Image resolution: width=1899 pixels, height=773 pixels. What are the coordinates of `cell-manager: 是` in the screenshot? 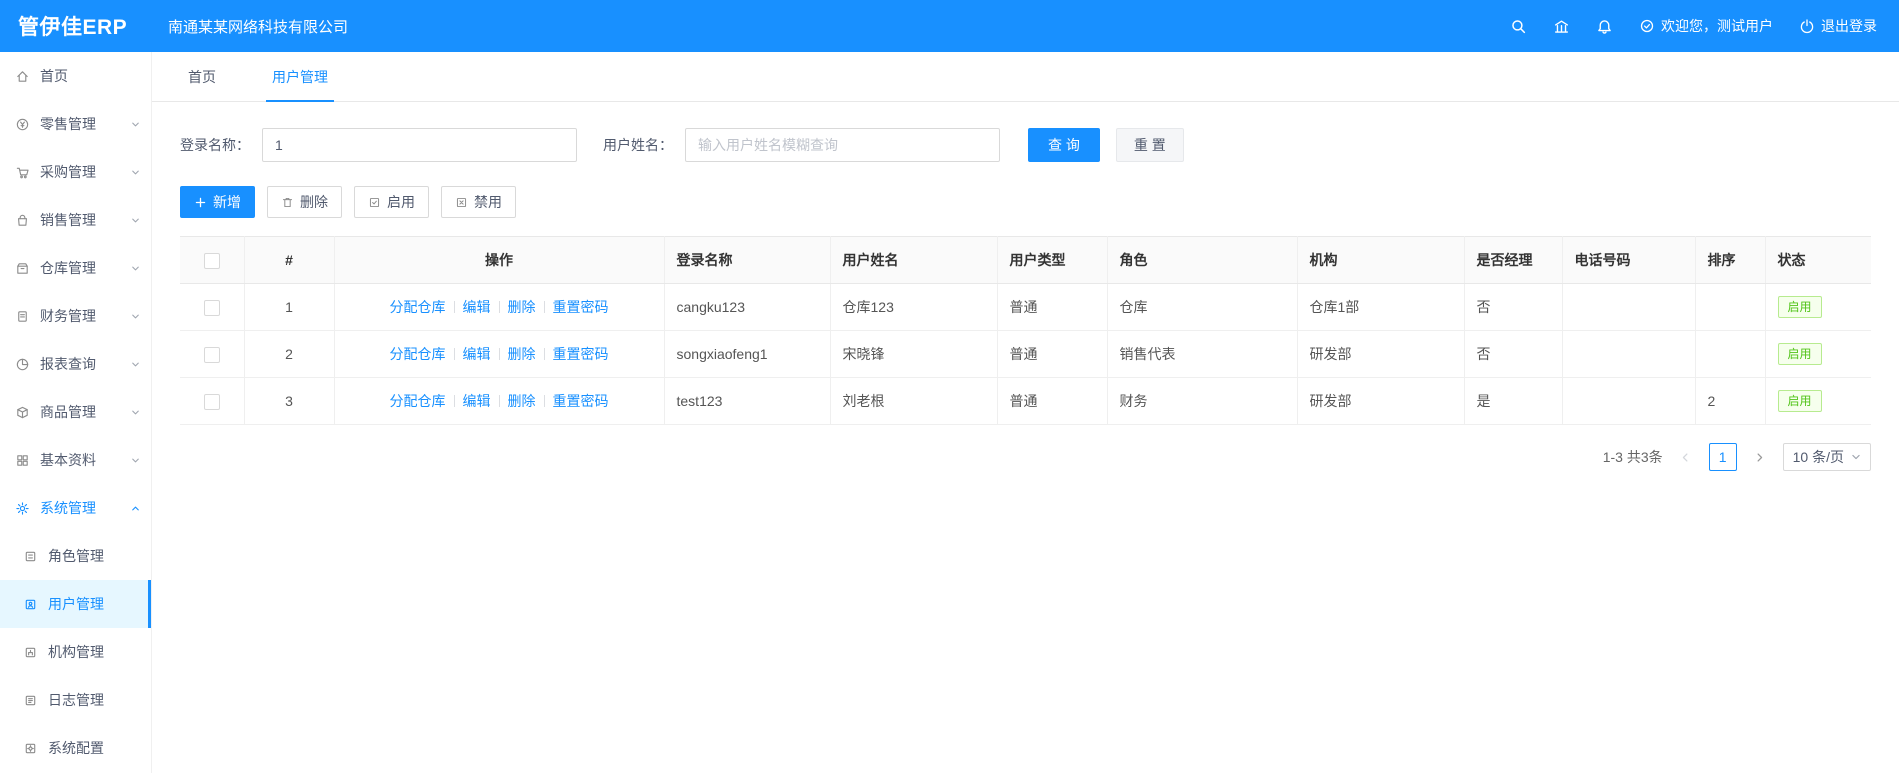 It's located at (1513, 401).